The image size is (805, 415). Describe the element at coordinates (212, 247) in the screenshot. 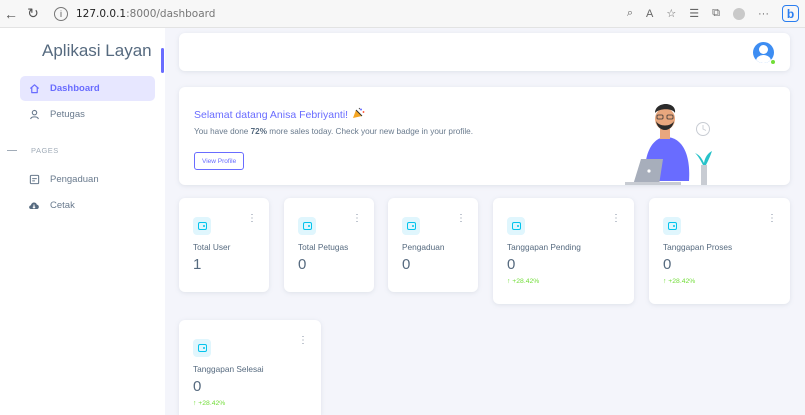

I see `stat-label: Total User` at that location.